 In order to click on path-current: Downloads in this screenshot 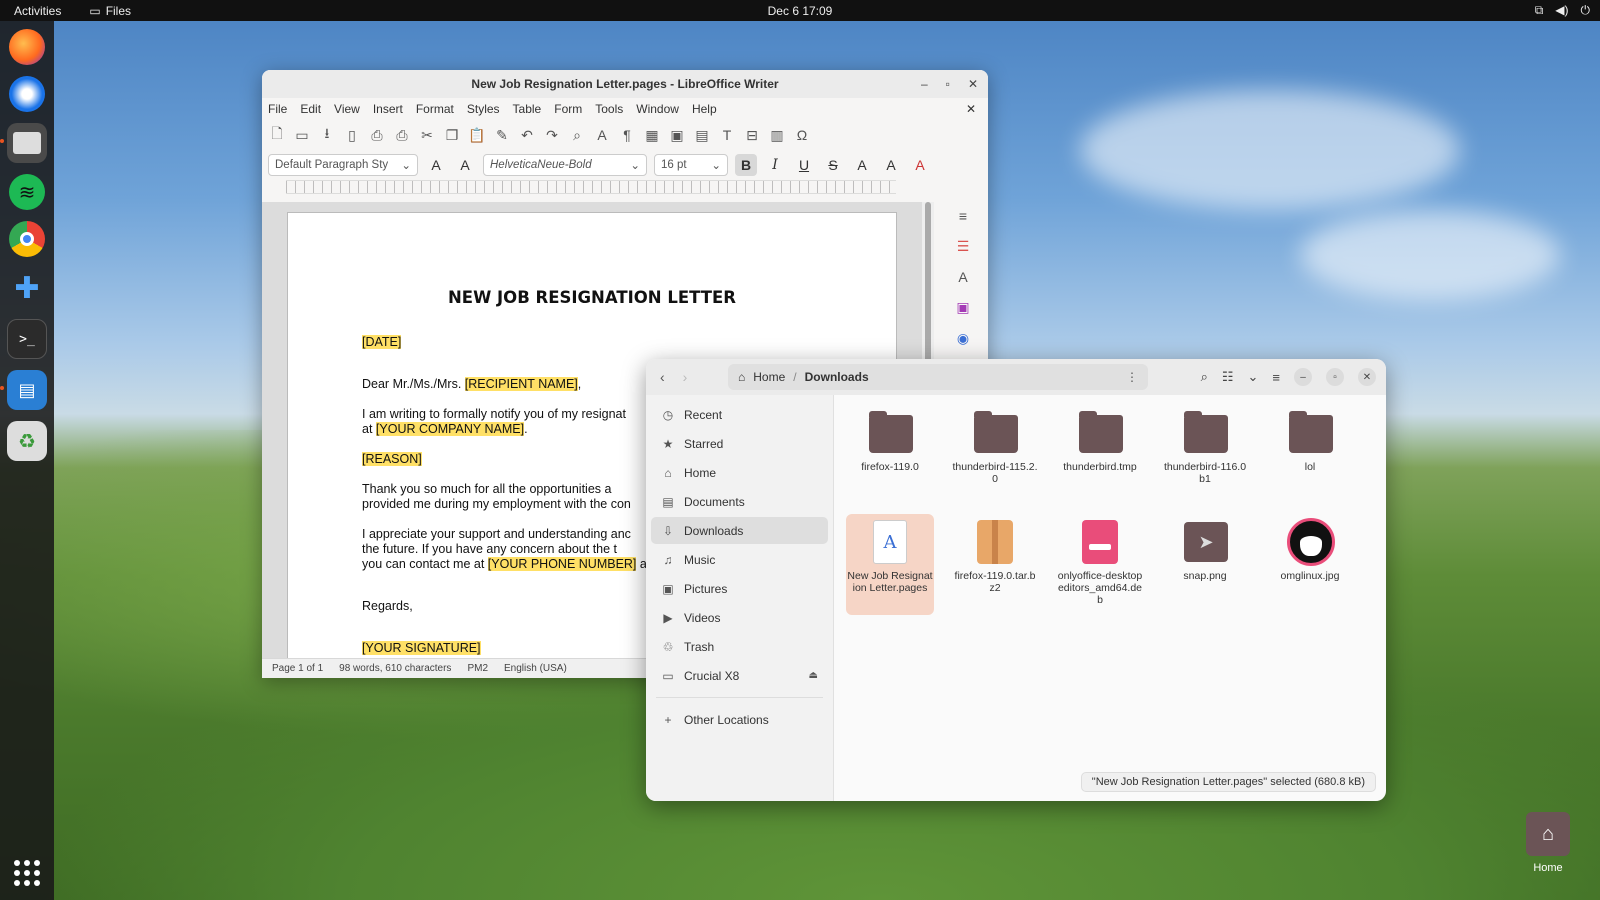, I will do `click(837, 377)`.